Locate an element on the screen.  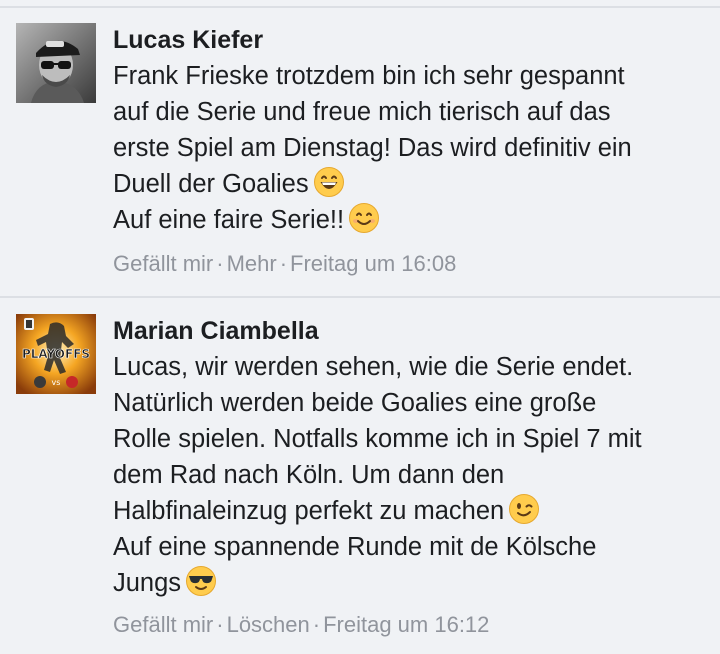
comment-author: Marian Ciambella is located at coordinates (216, 331).